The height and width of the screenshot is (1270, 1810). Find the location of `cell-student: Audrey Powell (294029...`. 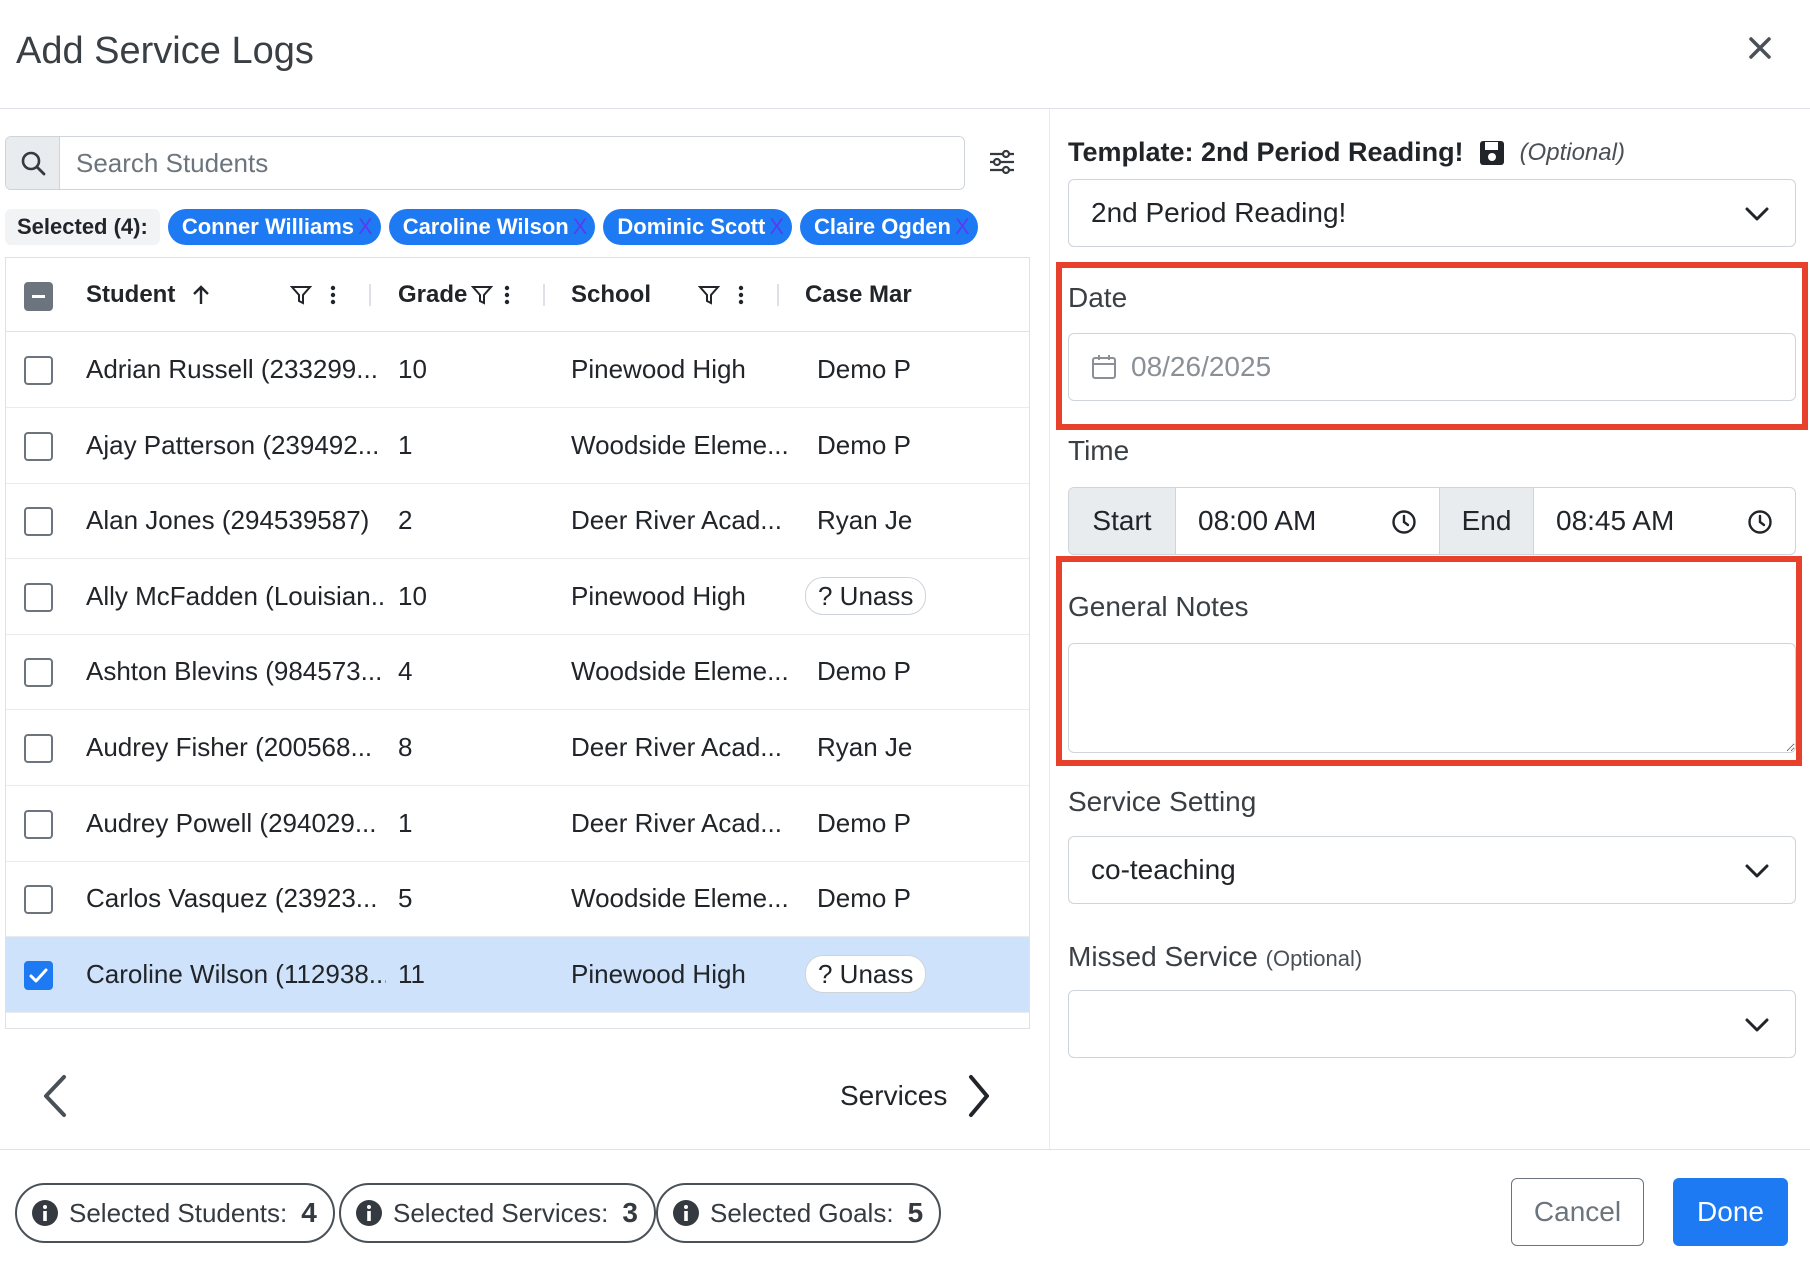

cell-student: Audrey Powell (294029... is located at coordinates (236, 823).